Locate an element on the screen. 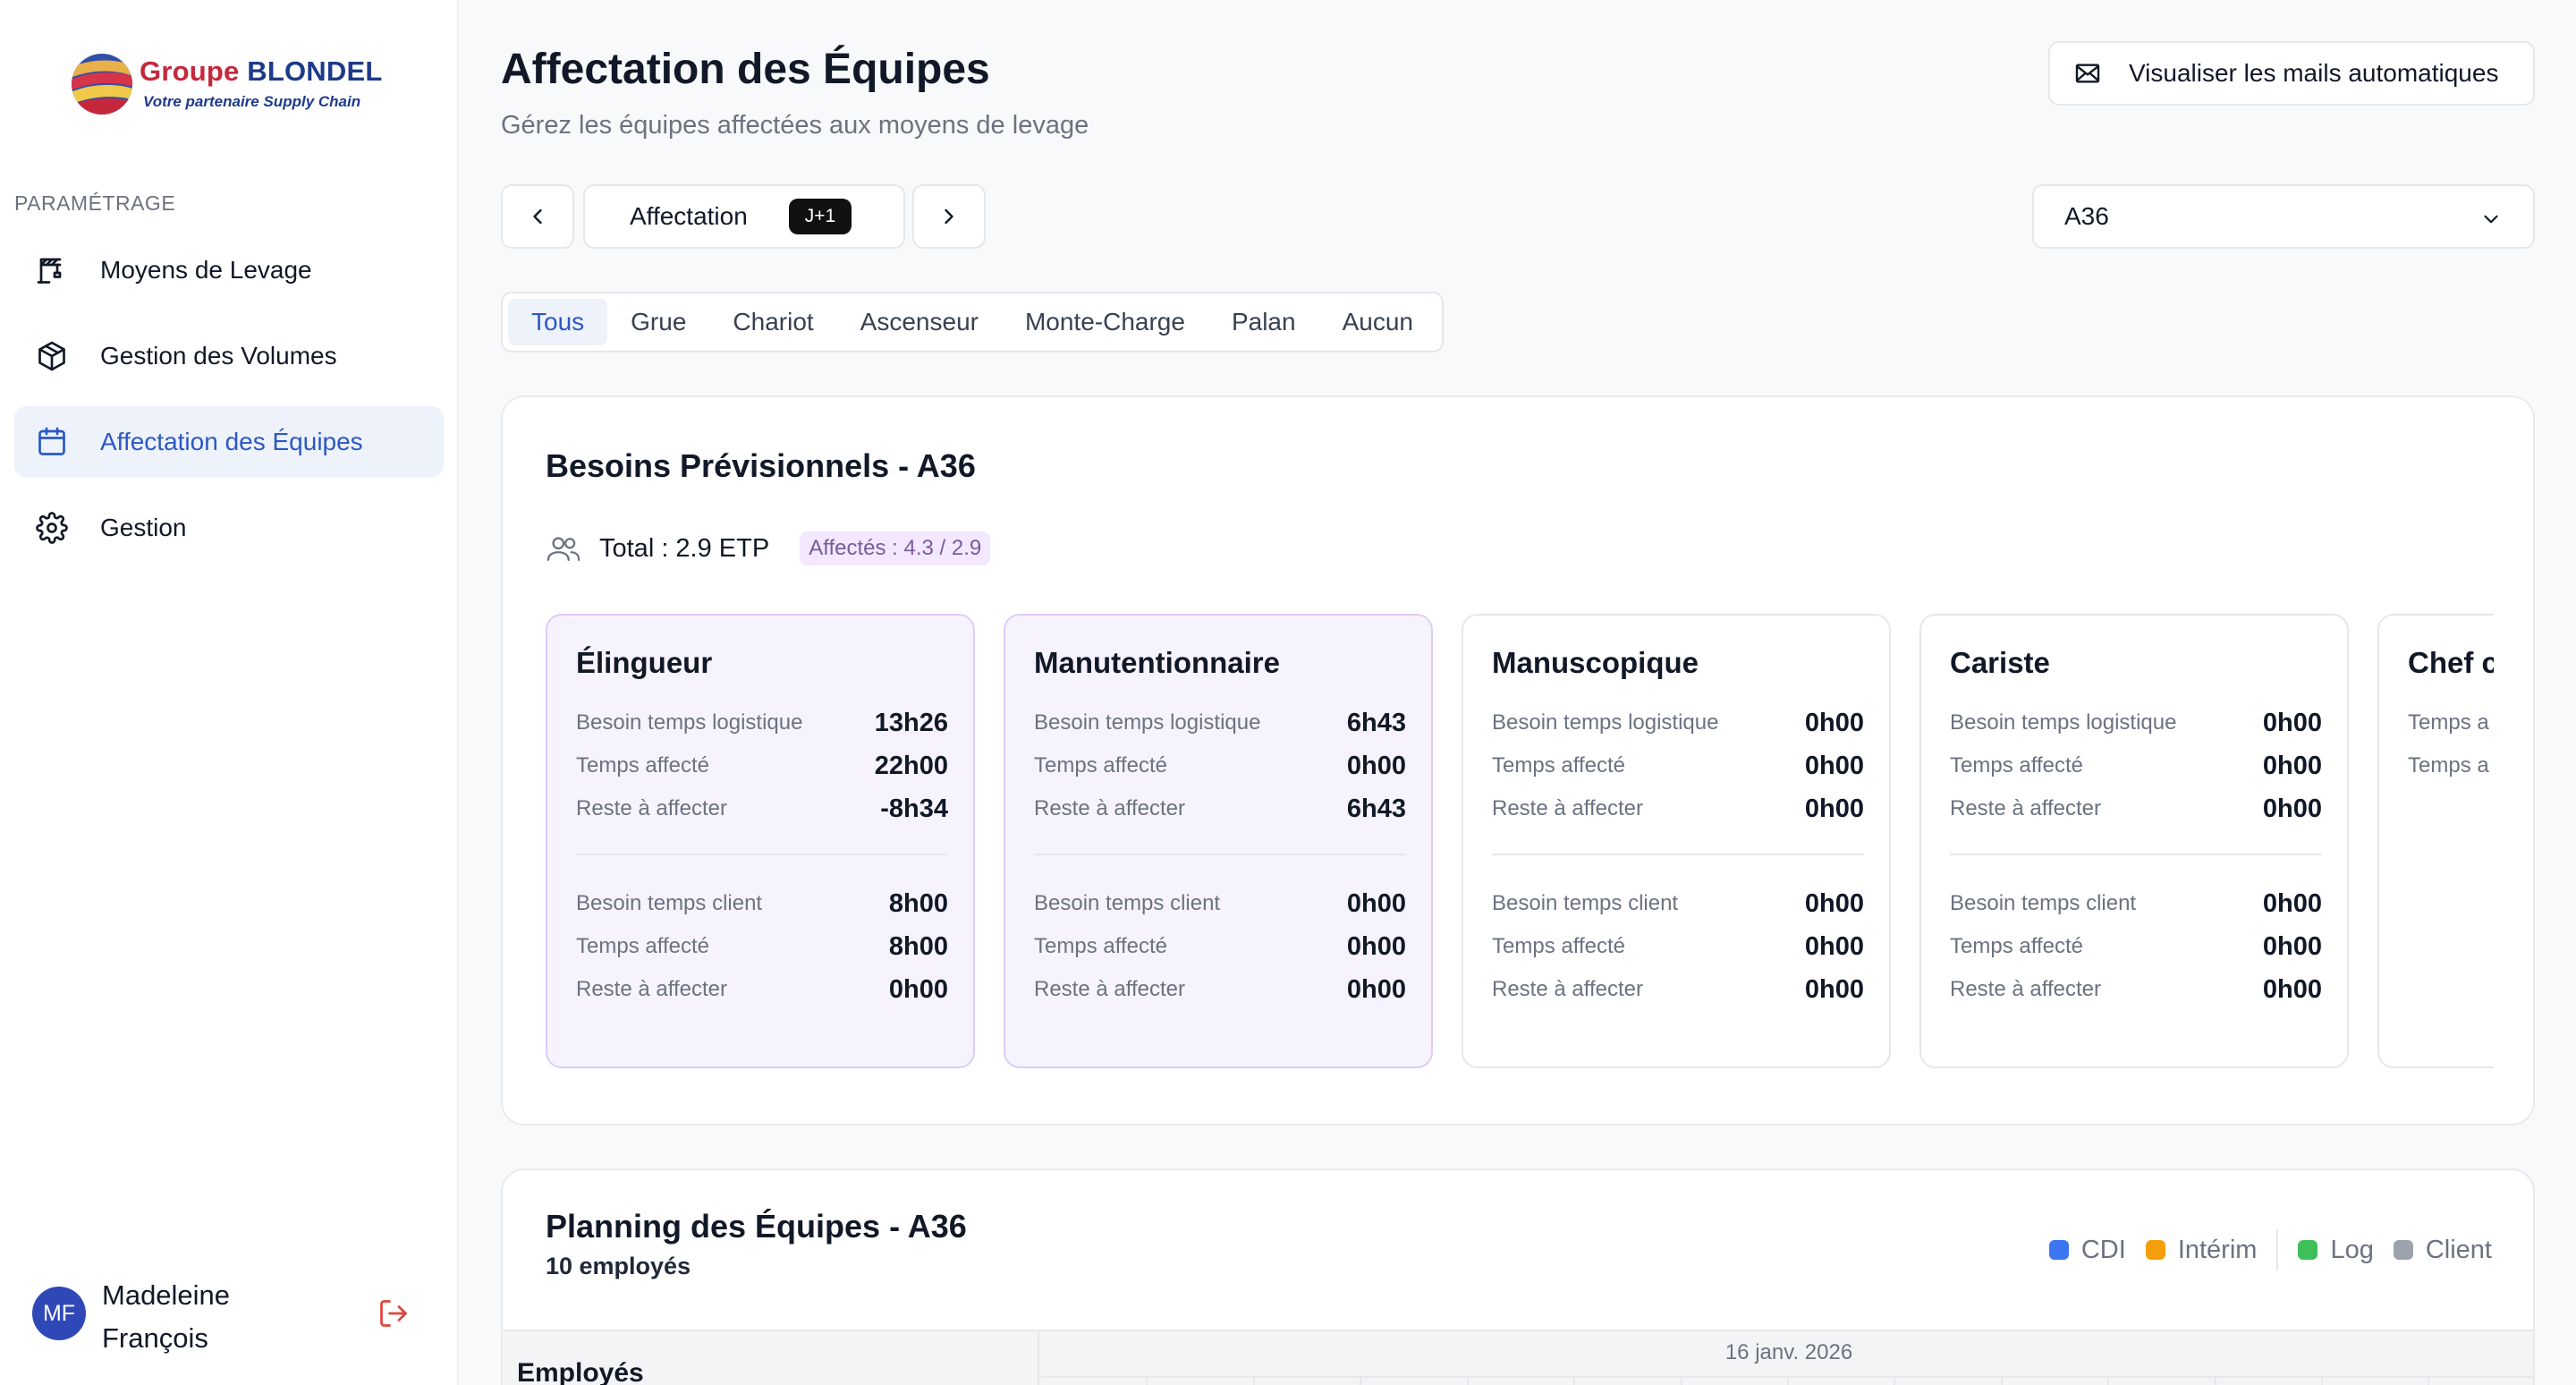 The height and width of the screenshot is (1385, 2576). chevron-down-icon is located at coordinates (2491, 219).